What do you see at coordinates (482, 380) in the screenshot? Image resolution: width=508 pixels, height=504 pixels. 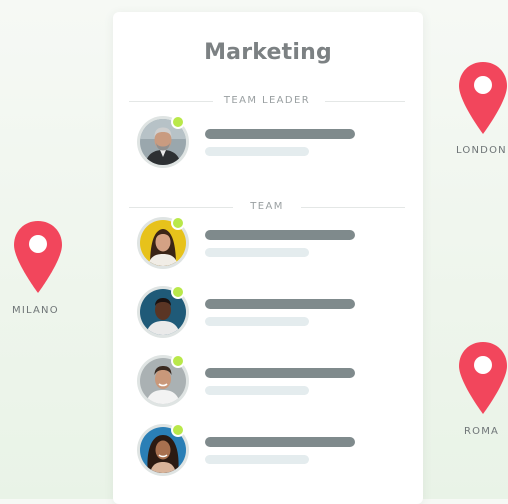 I see `roma-pin-icon` at bounding box center [482, 380].